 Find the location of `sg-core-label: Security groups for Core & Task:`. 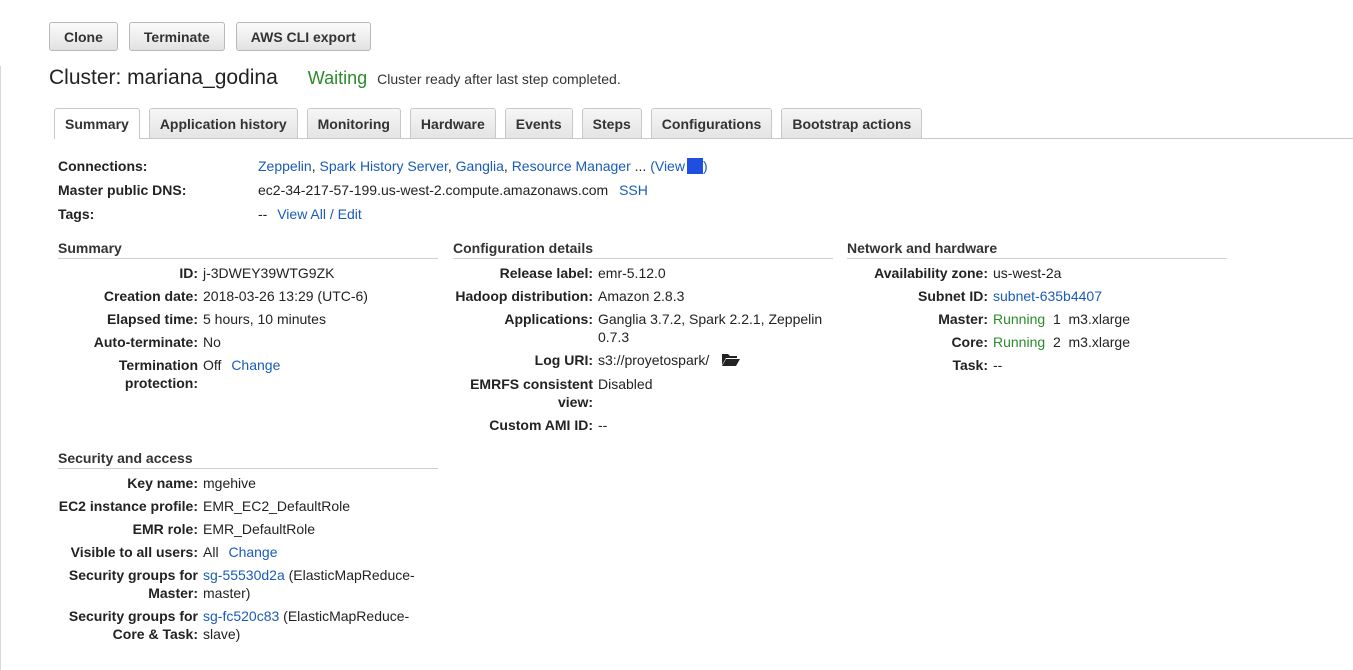

sg-core-label: Security groups for Core & Task: is located at coordinates (133, 625).